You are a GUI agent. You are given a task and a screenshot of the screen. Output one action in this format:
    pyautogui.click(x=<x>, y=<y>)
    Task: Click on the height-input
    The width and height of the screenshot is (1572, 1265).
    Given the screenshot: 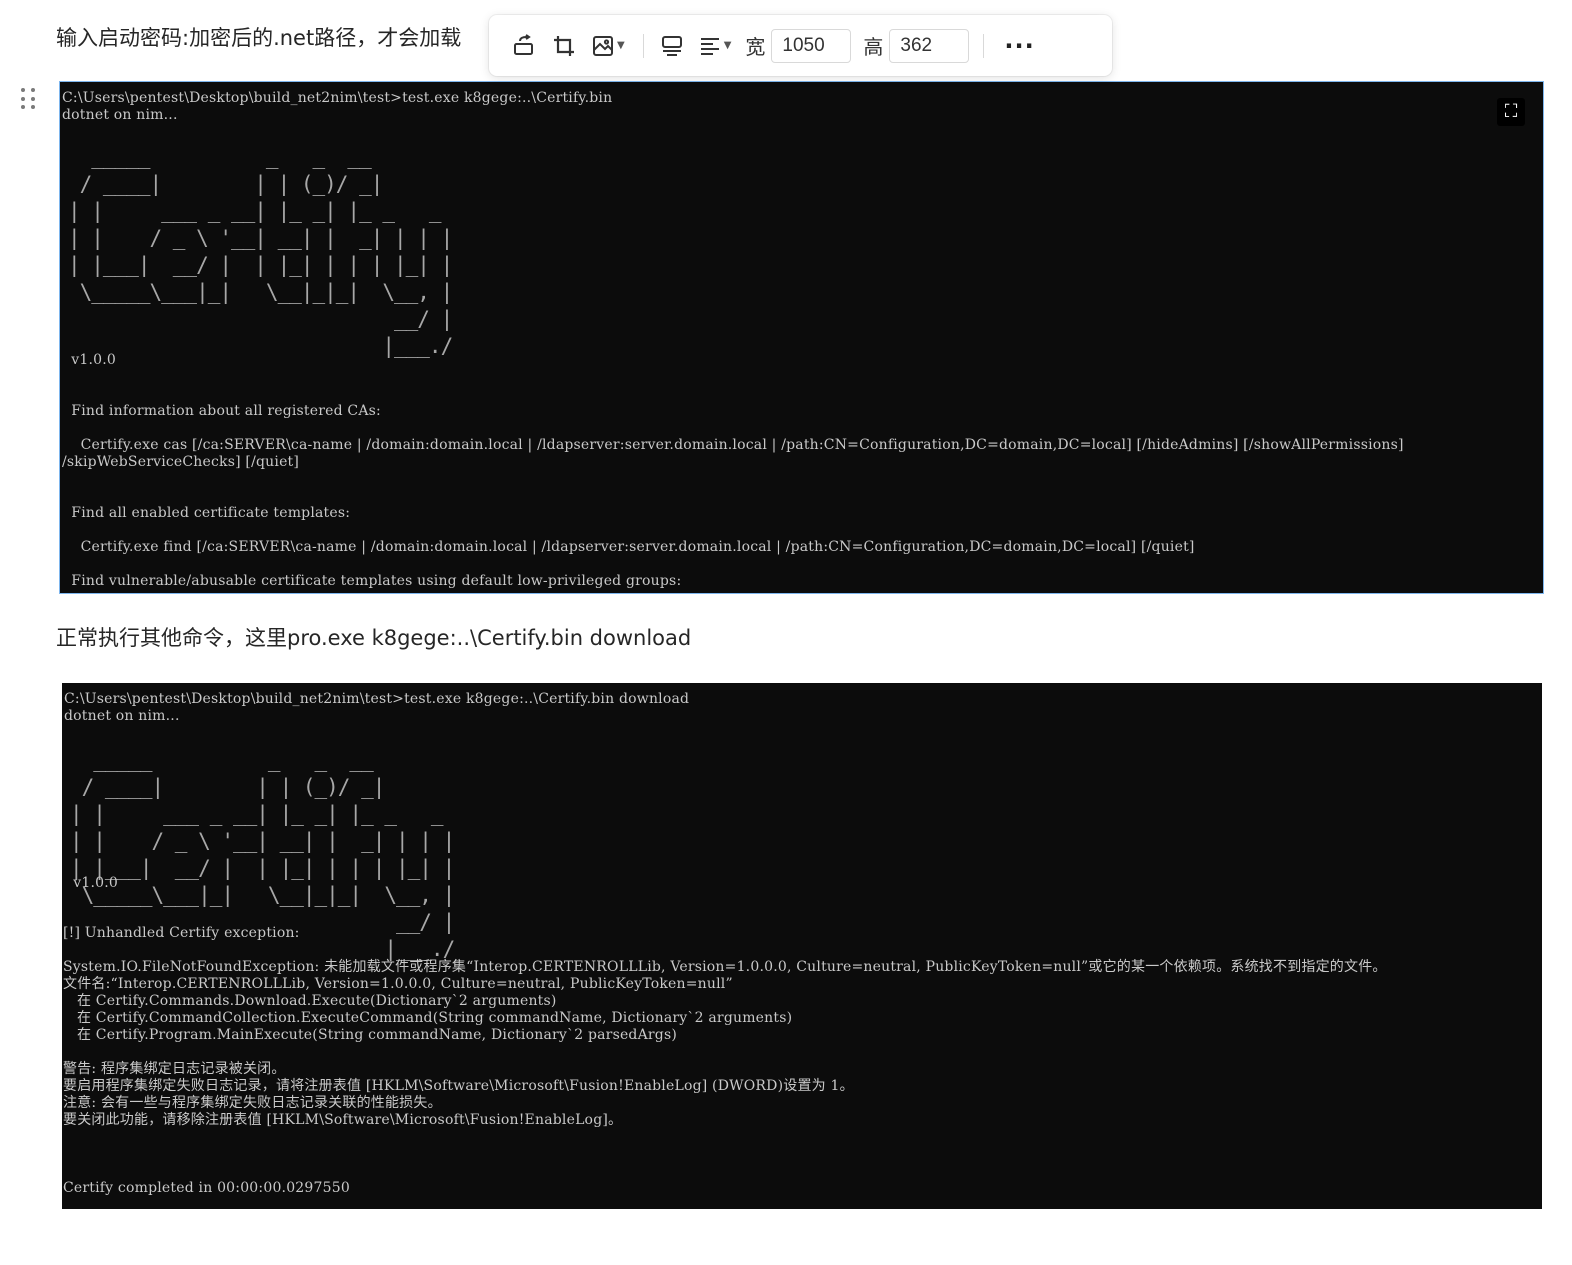 What is the action you would take?
    pyautogui.click(x=929, y=45)
    